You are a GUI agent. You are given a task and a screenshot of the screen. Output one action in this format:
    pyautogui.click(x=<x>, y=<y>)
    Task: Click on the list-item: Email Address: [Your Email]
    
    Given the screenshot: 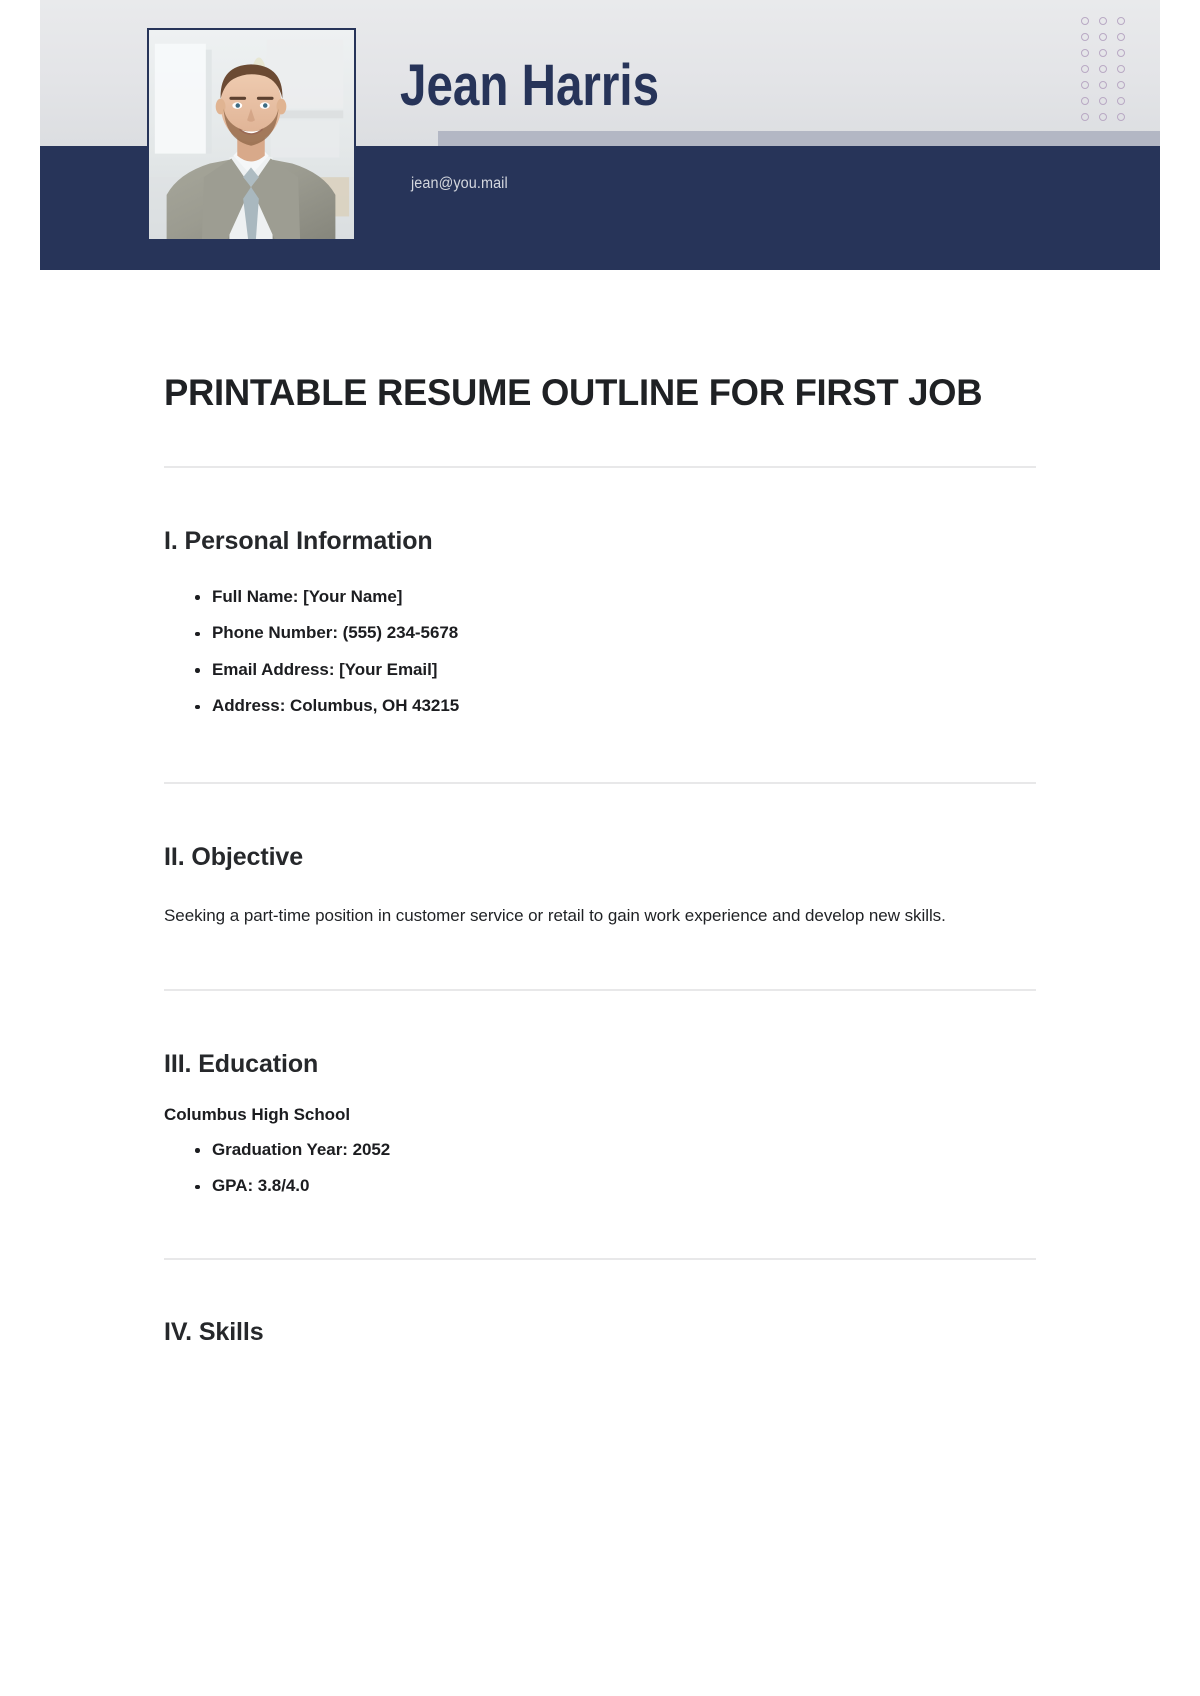 What is the action you would take?
    pyautogui.click(x=615, y=670)
    